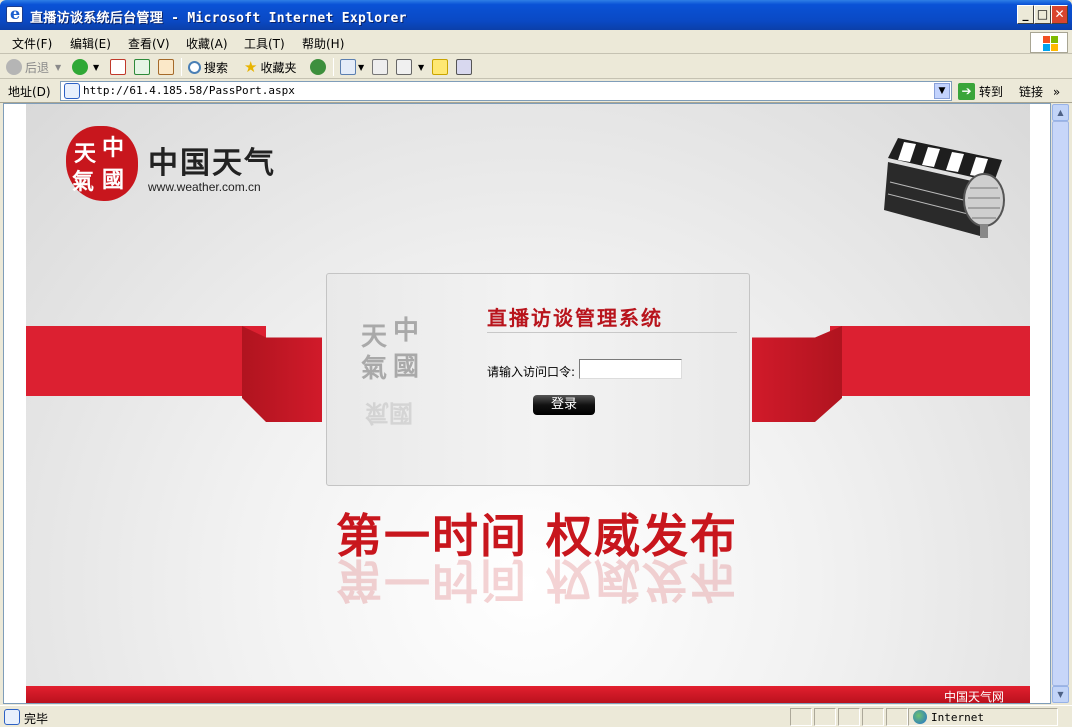  I want to click on toolbar: 后退 ▼ ▼ 搜索 ★ 收藏夹 ▼ ▼, so click(536, 66).